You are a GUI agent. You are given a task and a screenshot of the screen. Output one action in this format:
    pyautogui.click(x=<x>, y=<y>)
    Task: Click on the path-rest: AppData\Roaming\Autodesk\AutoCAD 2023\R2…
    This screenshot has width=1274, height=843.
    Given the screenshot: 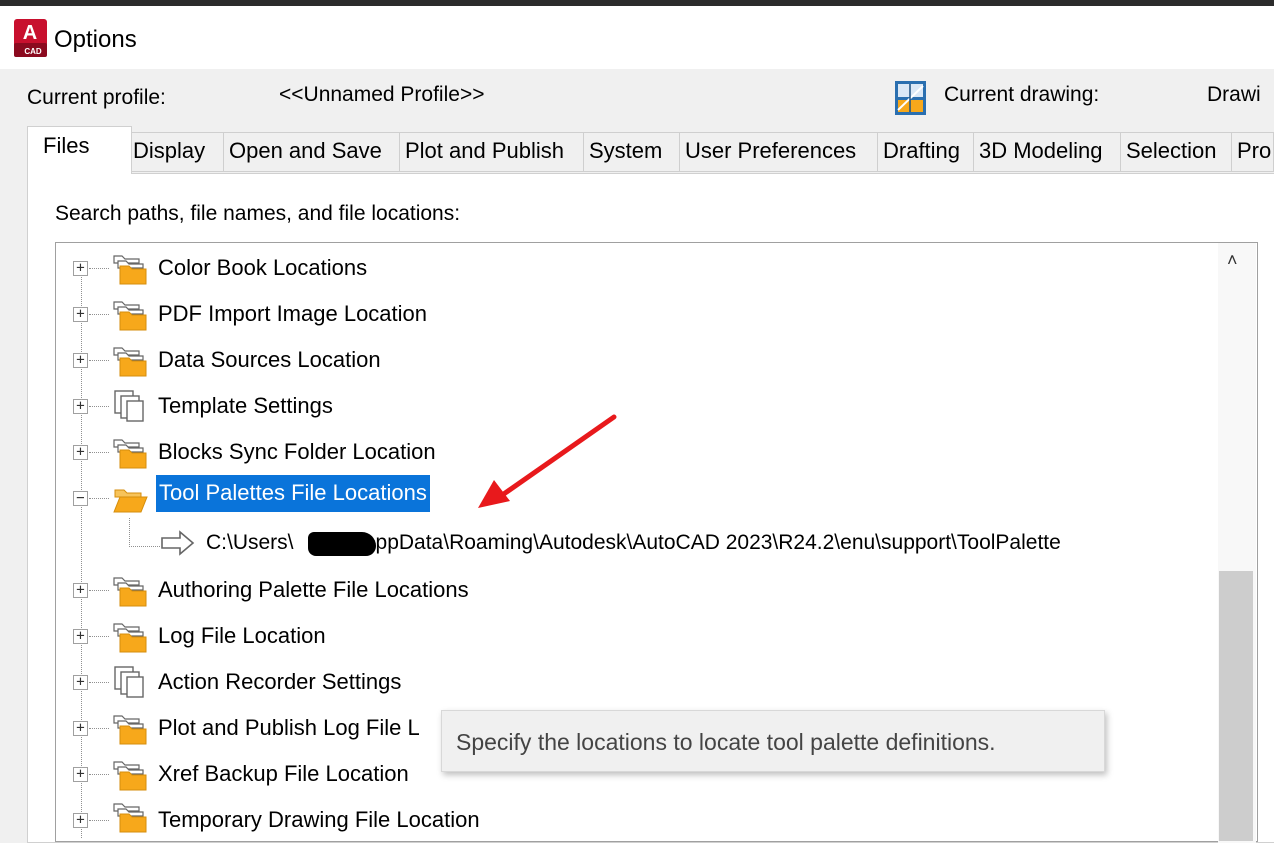 What is the action you would take?
    pyautogui.click(x=711, y=542)
    